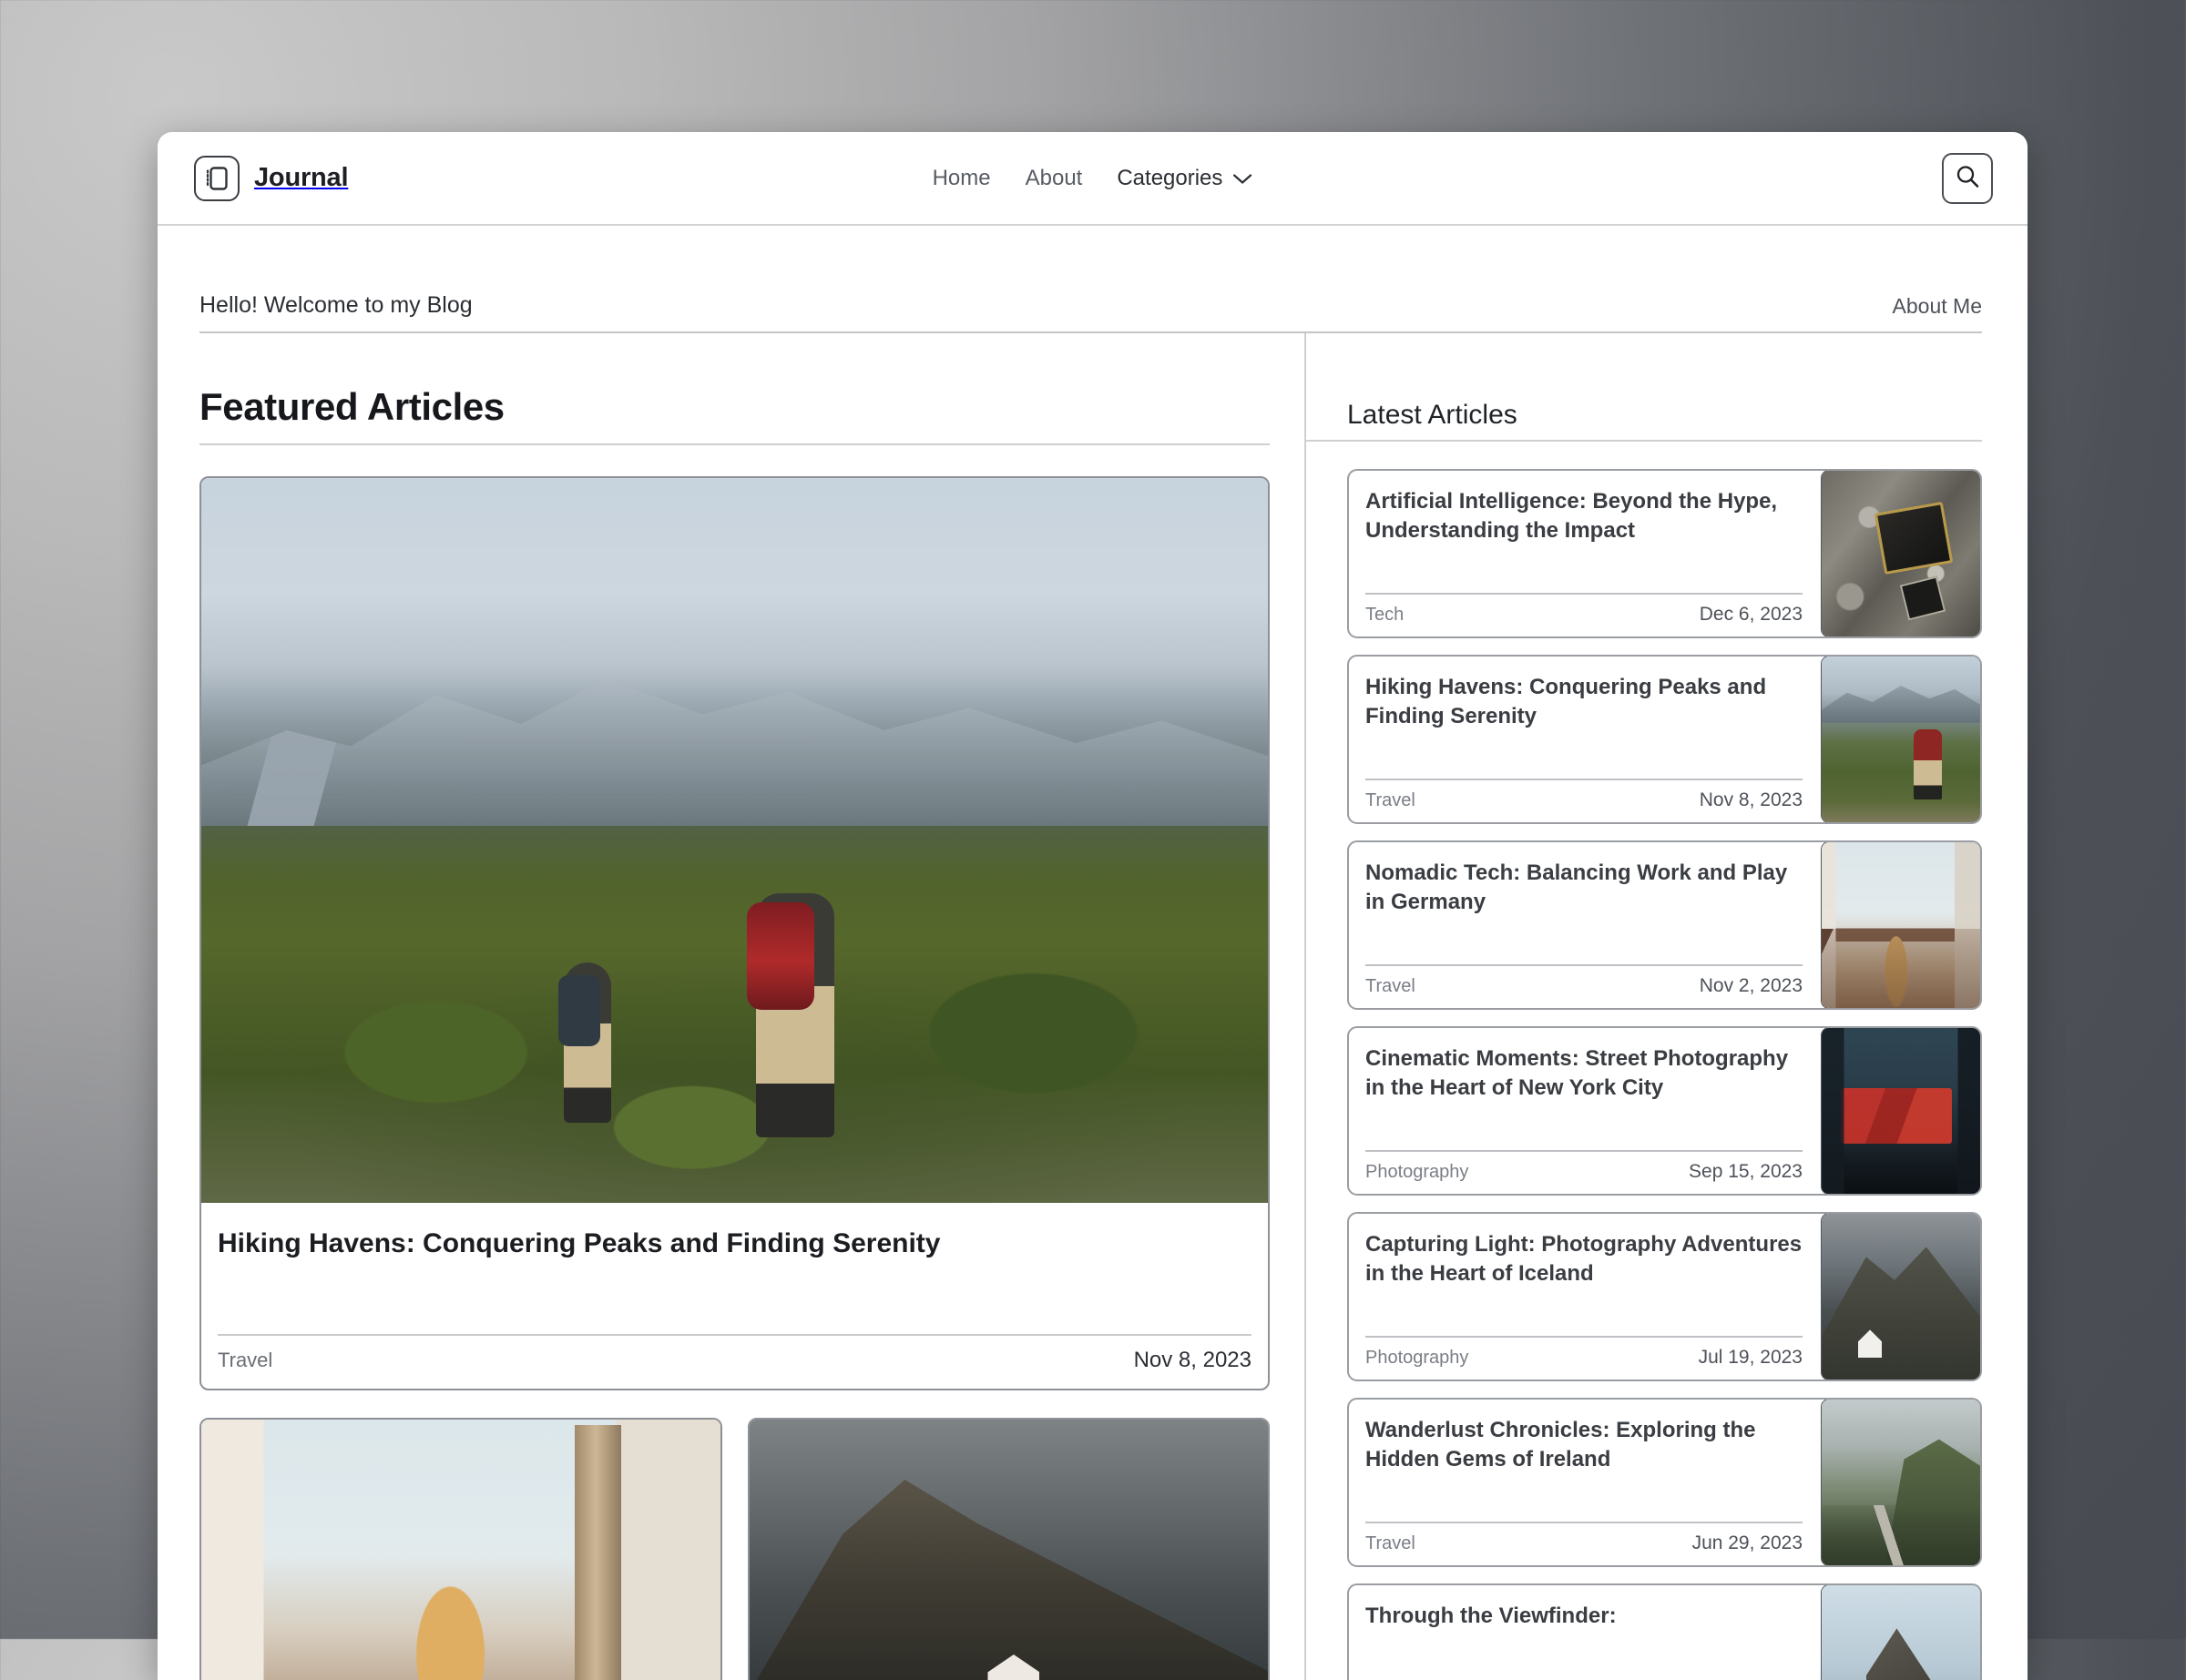 The image size is (2186, 1680). I want to click on ireland-cliffs-photo, so click(1901, 1482).